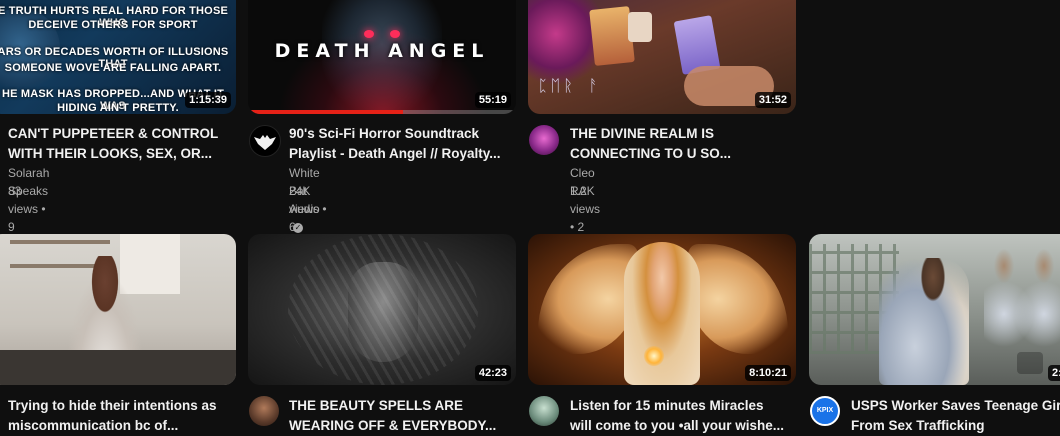  I want to click on video-title-line-1: CAN'T PUPPETEER & CONTROL, so click(113, 133).